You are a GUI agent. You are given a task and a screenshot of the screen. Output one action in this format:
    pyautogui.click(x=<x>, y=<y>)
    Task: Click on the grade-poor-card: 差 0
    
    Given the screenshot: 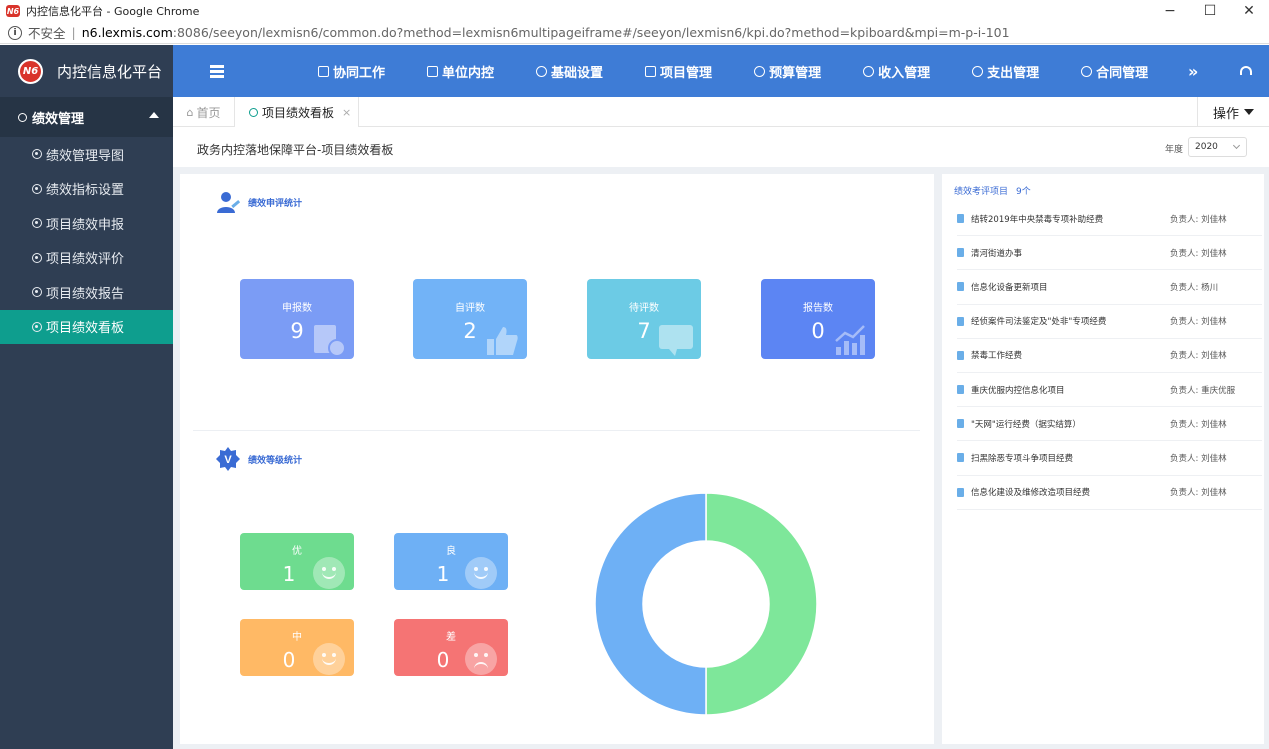 What is the action you would take?
    pyautogui.click(x=451, y=647)
    